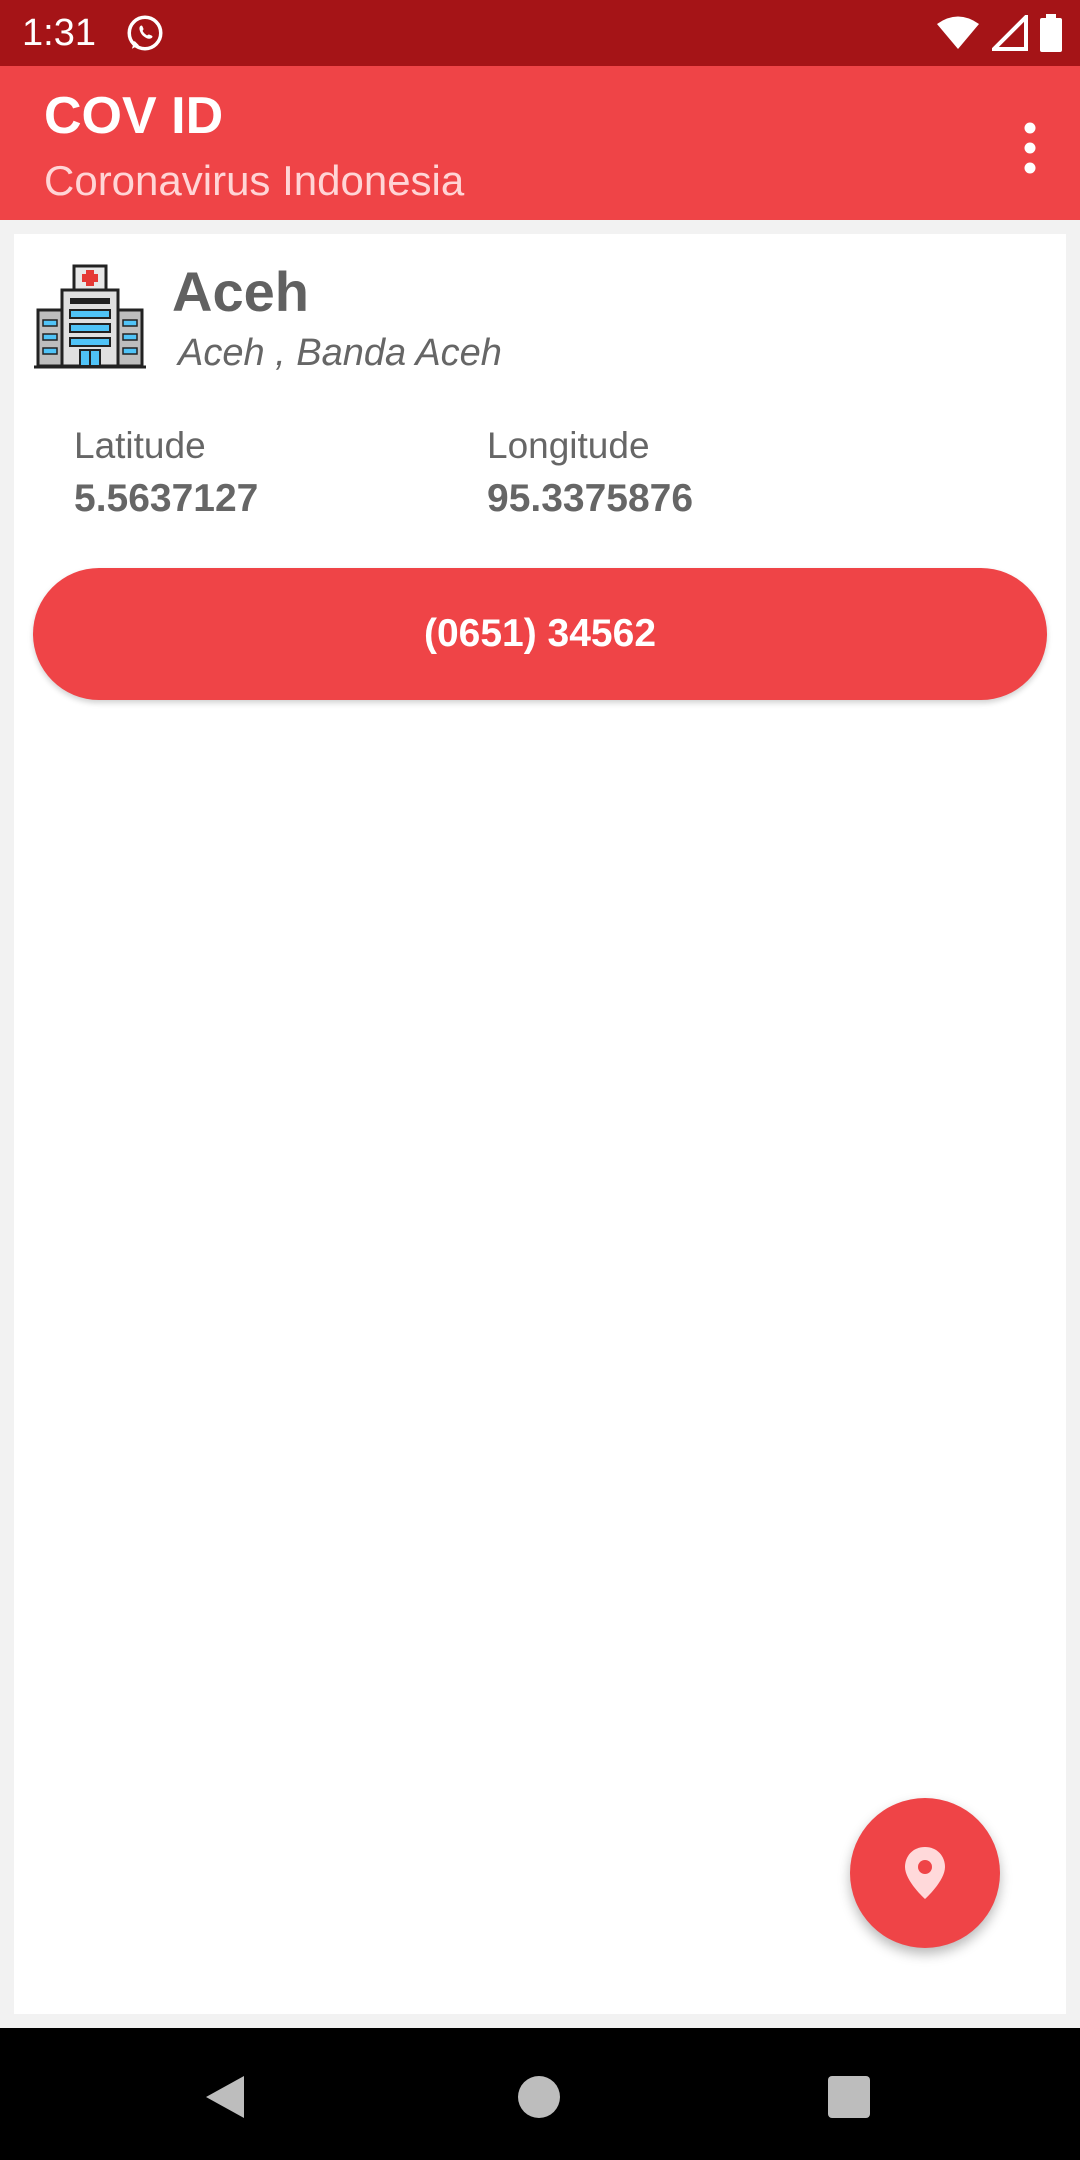 This screenshot has height=2160, width=1080. I want to click on status-time: 1:31, so click(59, 33).